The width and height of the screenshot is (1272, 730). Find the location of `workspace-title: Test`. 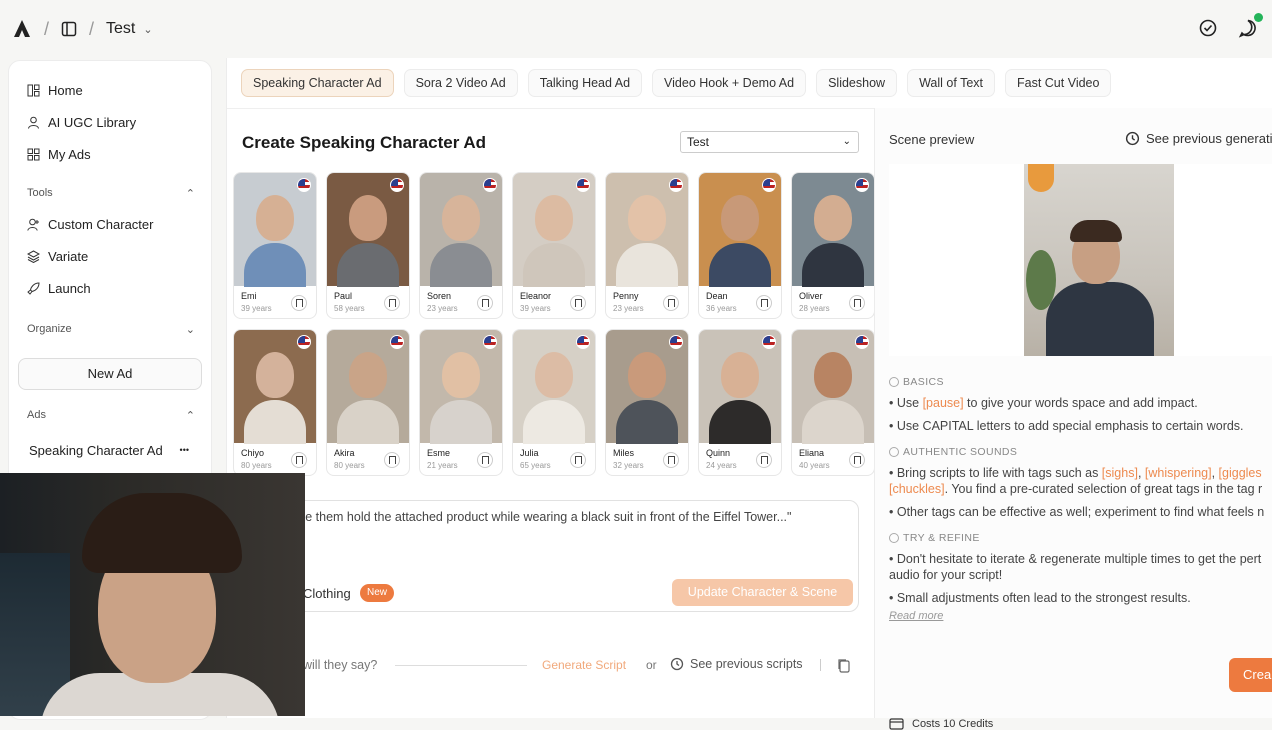

workspace-title: Test is located at coordinates (120, 29).